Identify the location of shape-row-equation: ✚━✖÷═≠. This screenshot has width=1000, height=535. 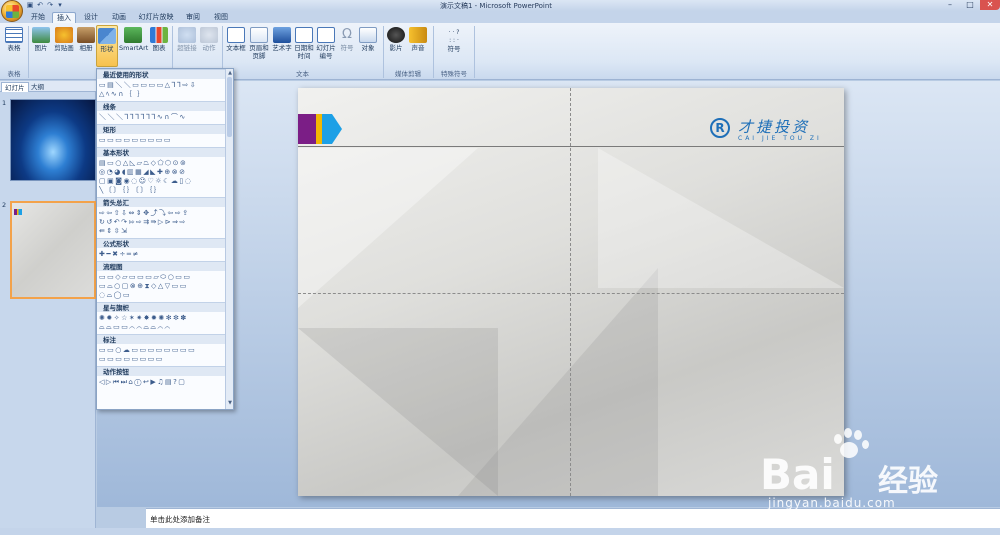
(163, 254).